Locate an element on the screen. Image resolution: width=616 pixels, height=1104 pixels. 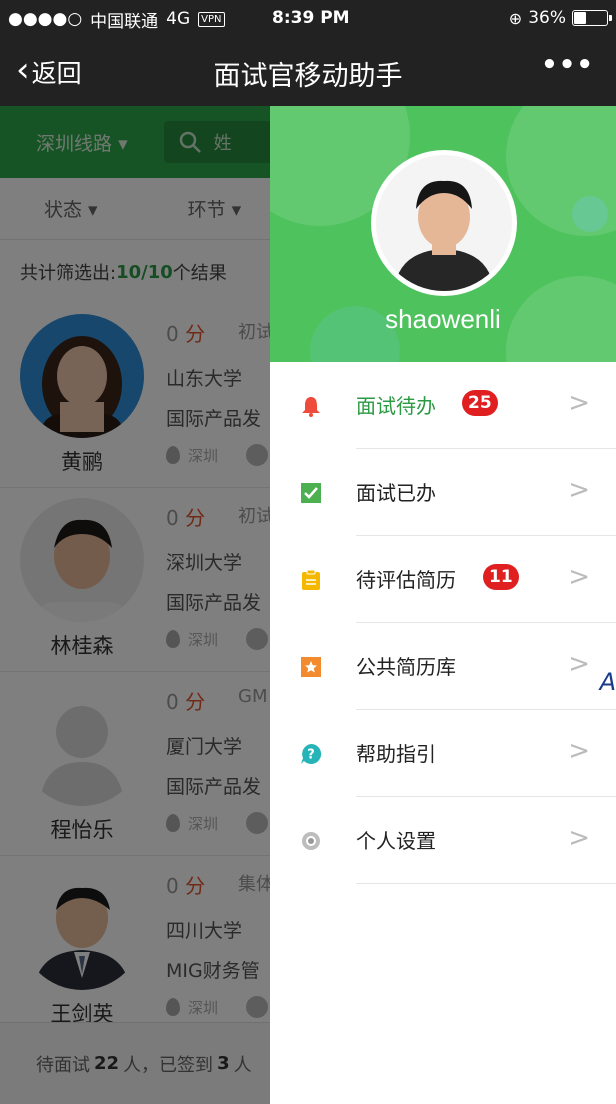
back-button: ‹ 返回 is located at coordinates (49, 70).